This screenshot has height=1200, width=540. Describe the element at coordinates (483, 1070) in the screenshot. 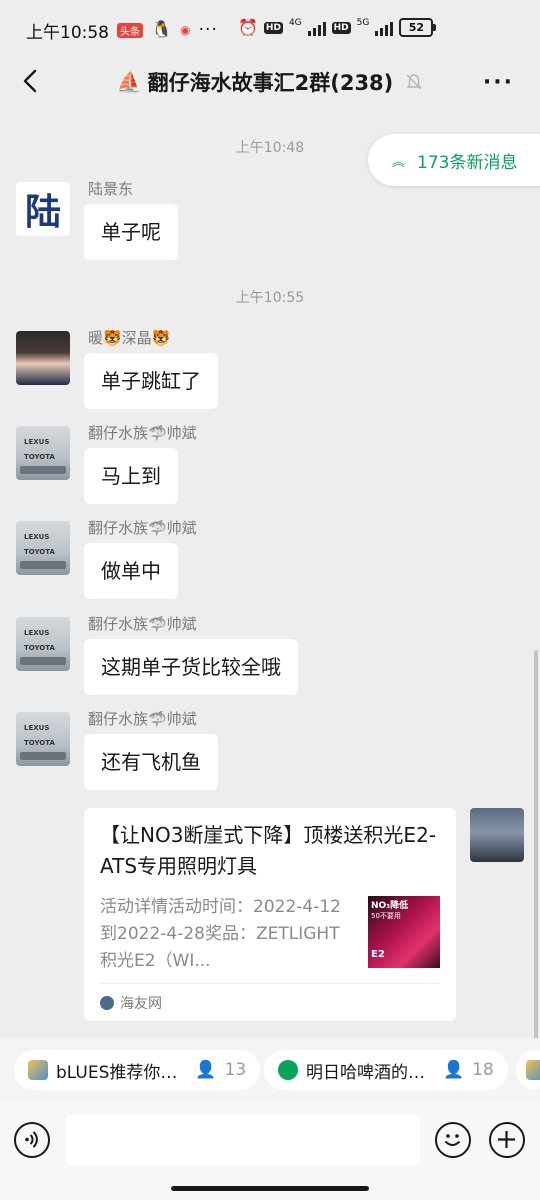

I see `topic-count: 18` at that location.